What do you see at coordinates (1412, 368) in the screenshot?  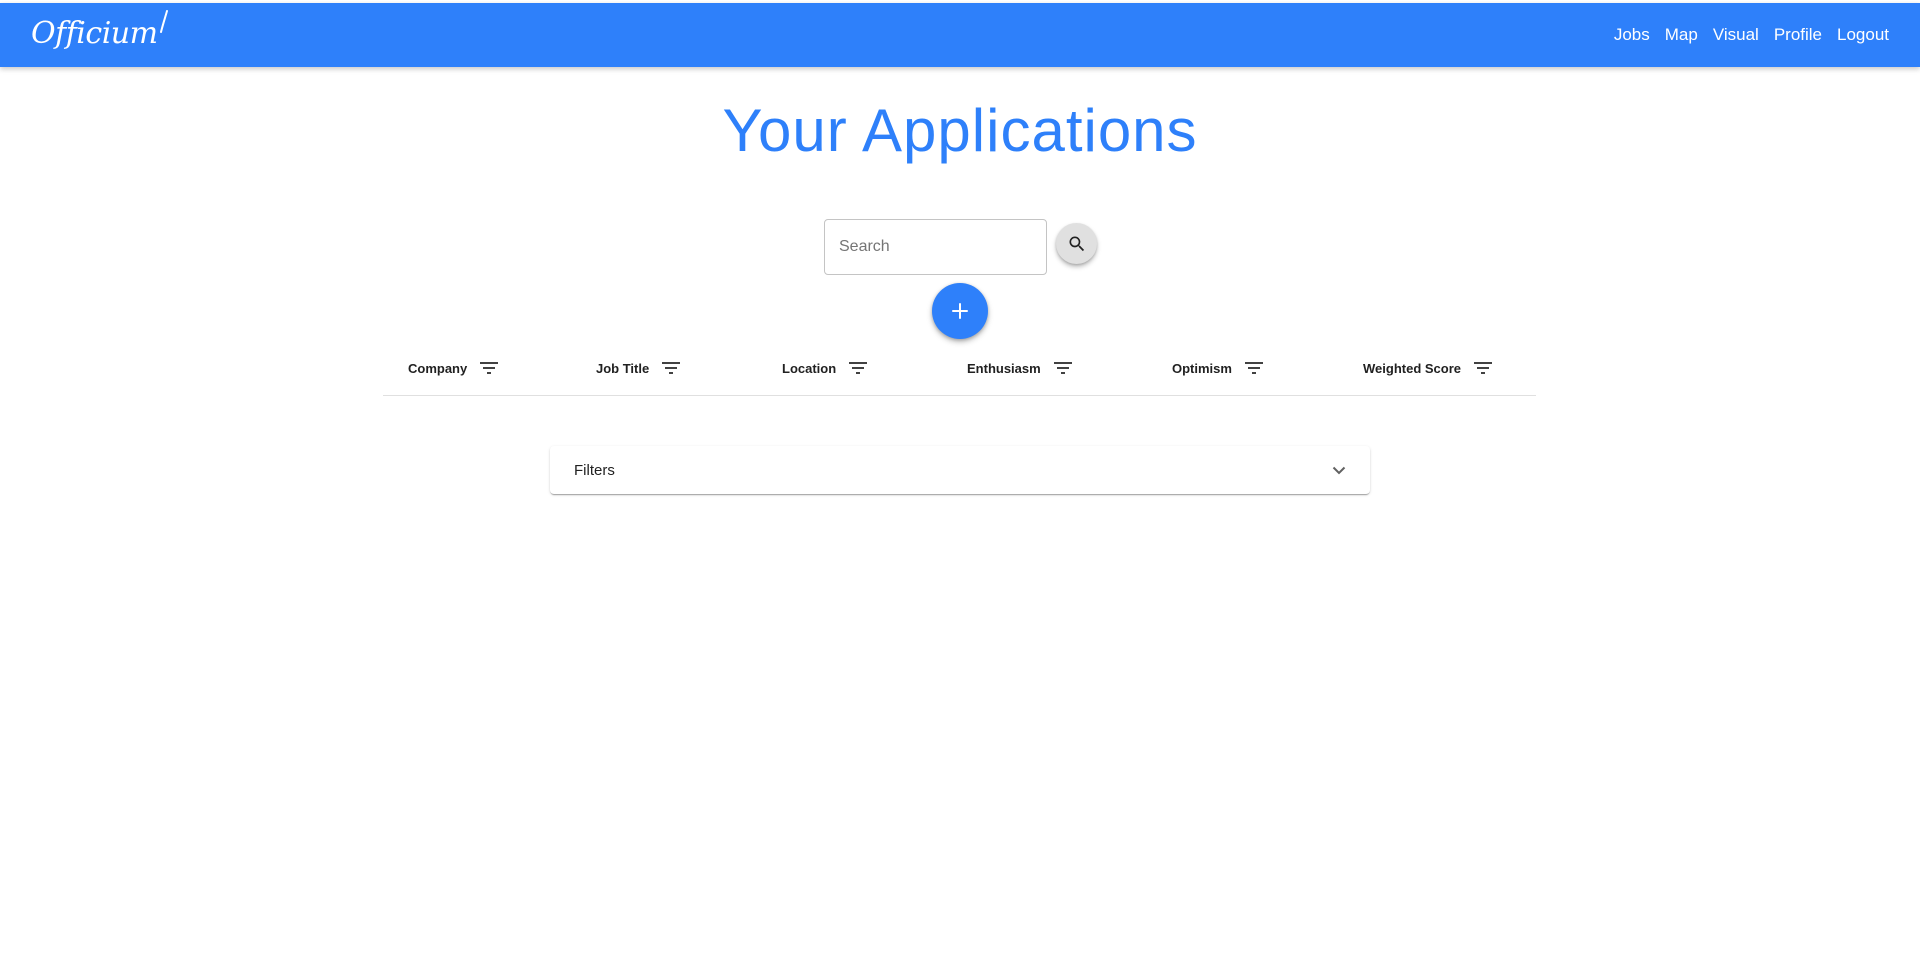 I see `column-label: Weighted Score` at bounding box center [1412, 368].